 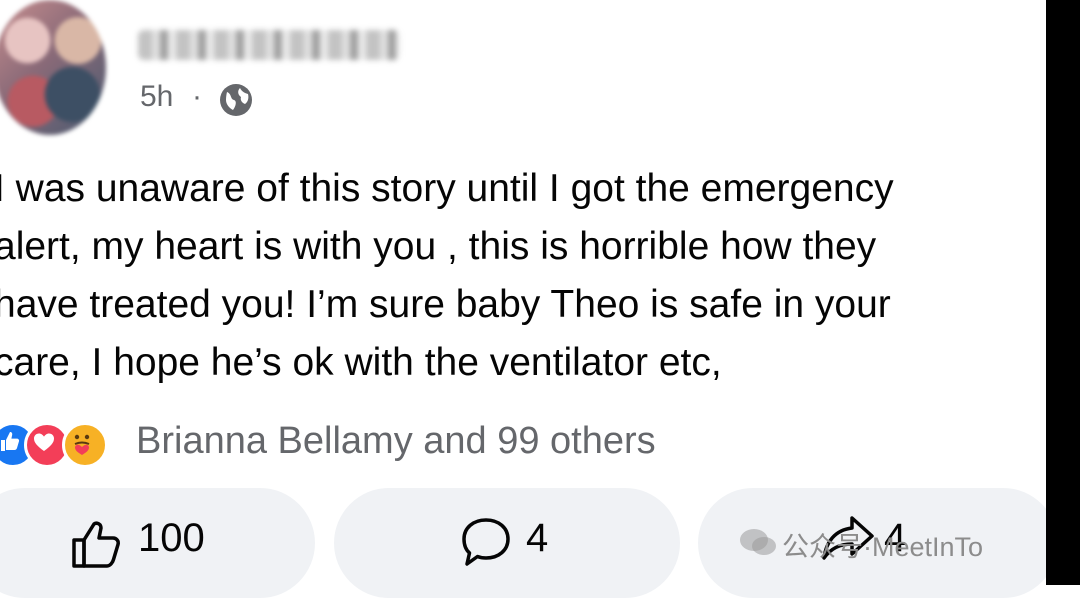 What do you see at coordinates (1063, 292) in the screenshot?
I see `black-edge-bar` at bounding box center [1063, 292].